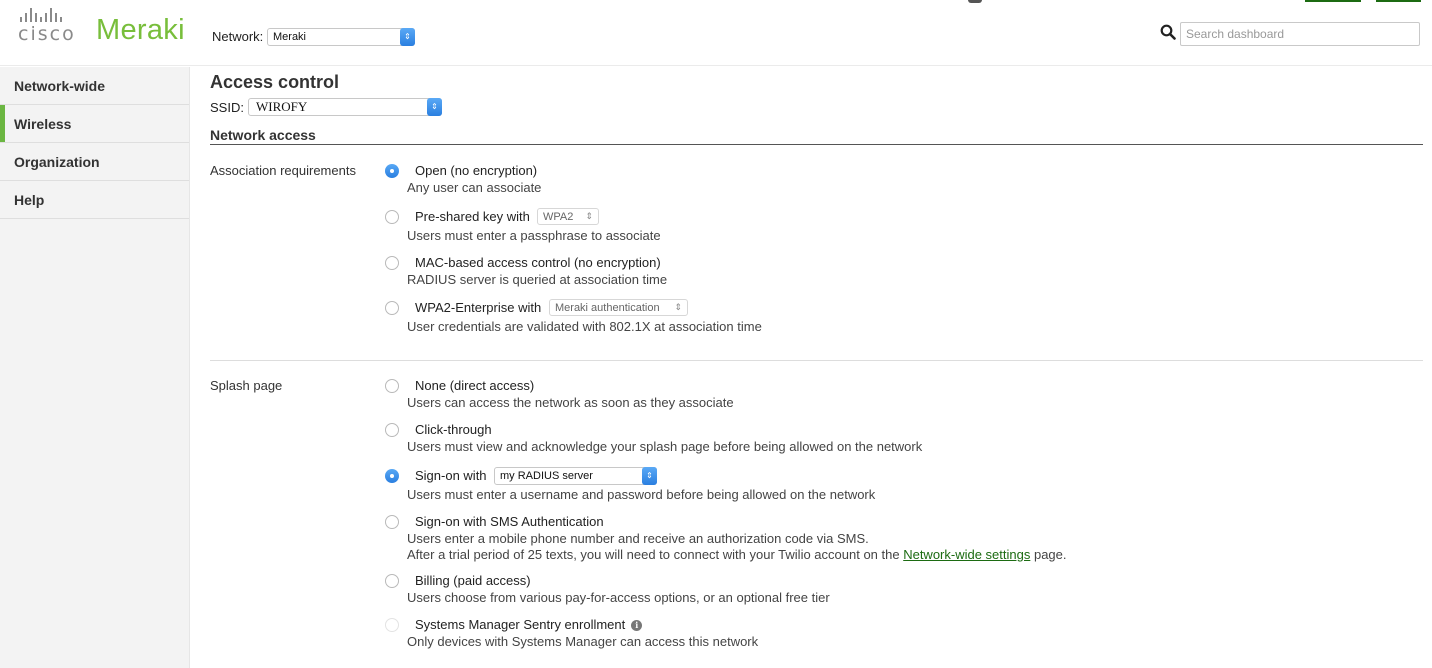  What do you see at coordinates (227, 107) in the screenshot?
I see `ssid-label: SSID:` at bounding box center [227, 107].